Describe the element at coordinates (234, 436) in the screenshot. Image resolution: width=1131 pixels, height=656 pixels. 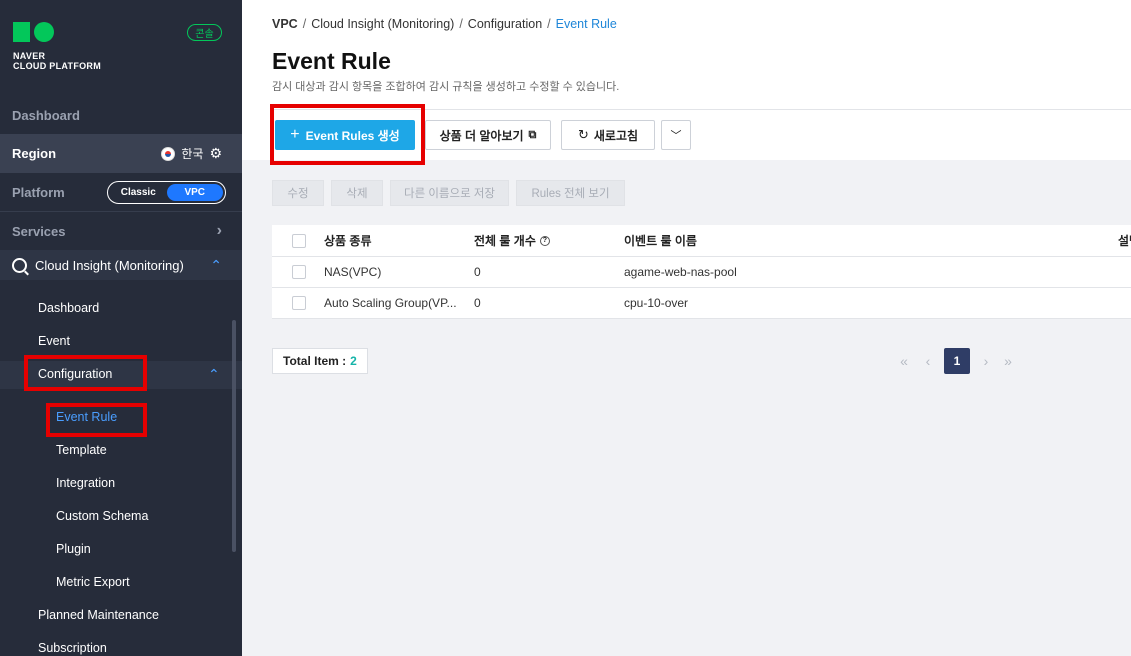
I see `sidebar-scrollbar` at that location.